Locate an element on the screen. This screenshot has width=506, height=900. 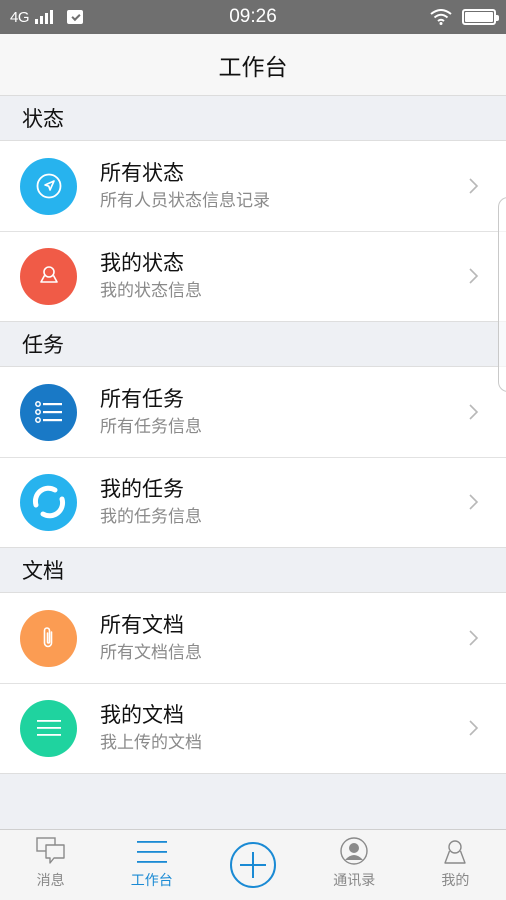
list-item-all-tasks: 所有任务 所有任务信息 is located at coordinates (253, 412).